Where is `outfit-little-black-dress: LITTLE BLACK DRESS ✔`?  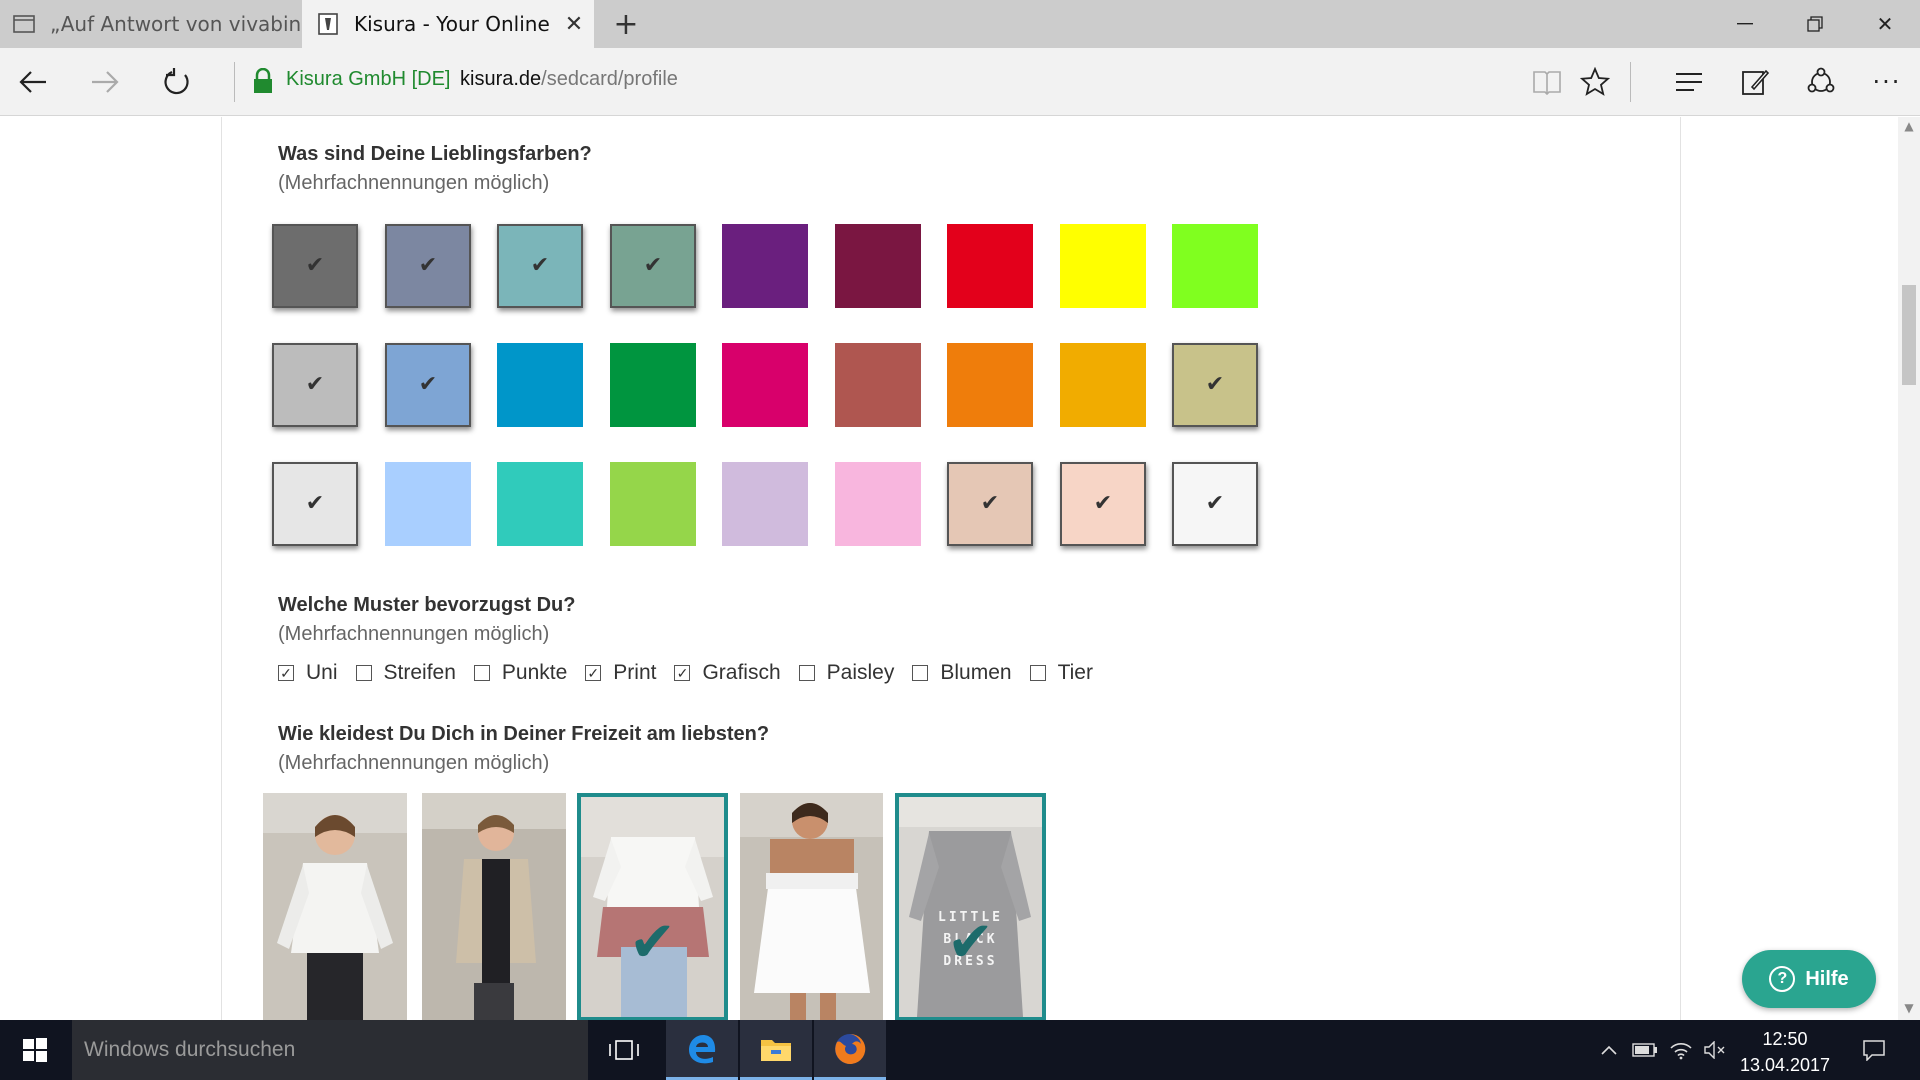
outfit-little-black-dress: LITTLE BLACK DRESS ✔ is located at coordinates (970, 906).